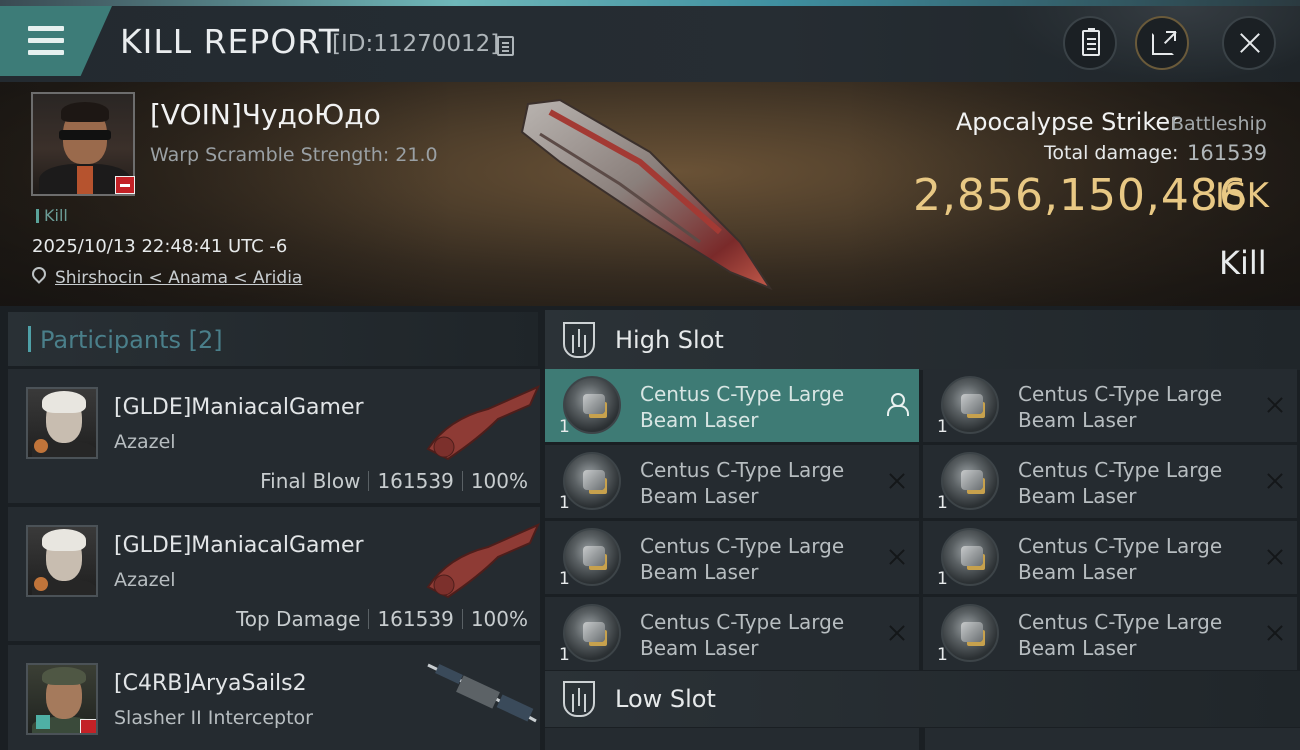 This screenshot has height=750, width=1300. I want to click on high-slot-header: High Slot, so click(922, 340).